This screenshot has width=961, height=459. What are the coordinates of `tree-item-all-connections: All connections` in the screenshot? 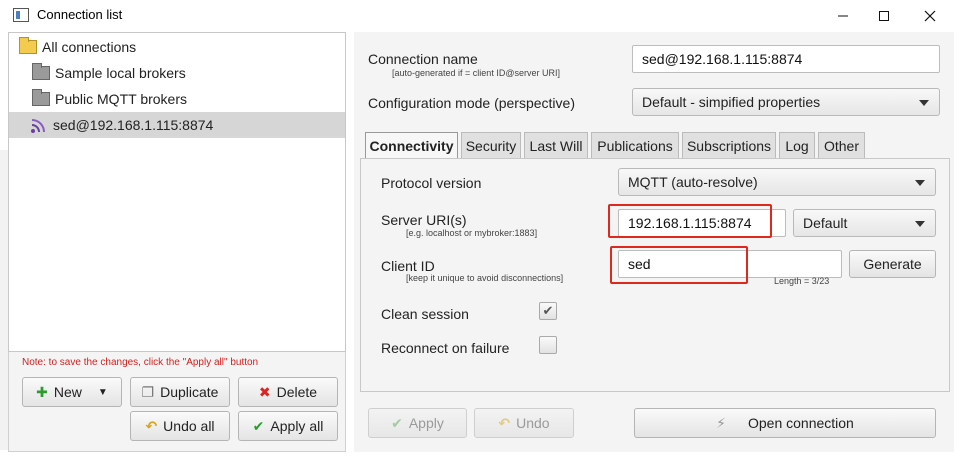 It's located at (177, 47).